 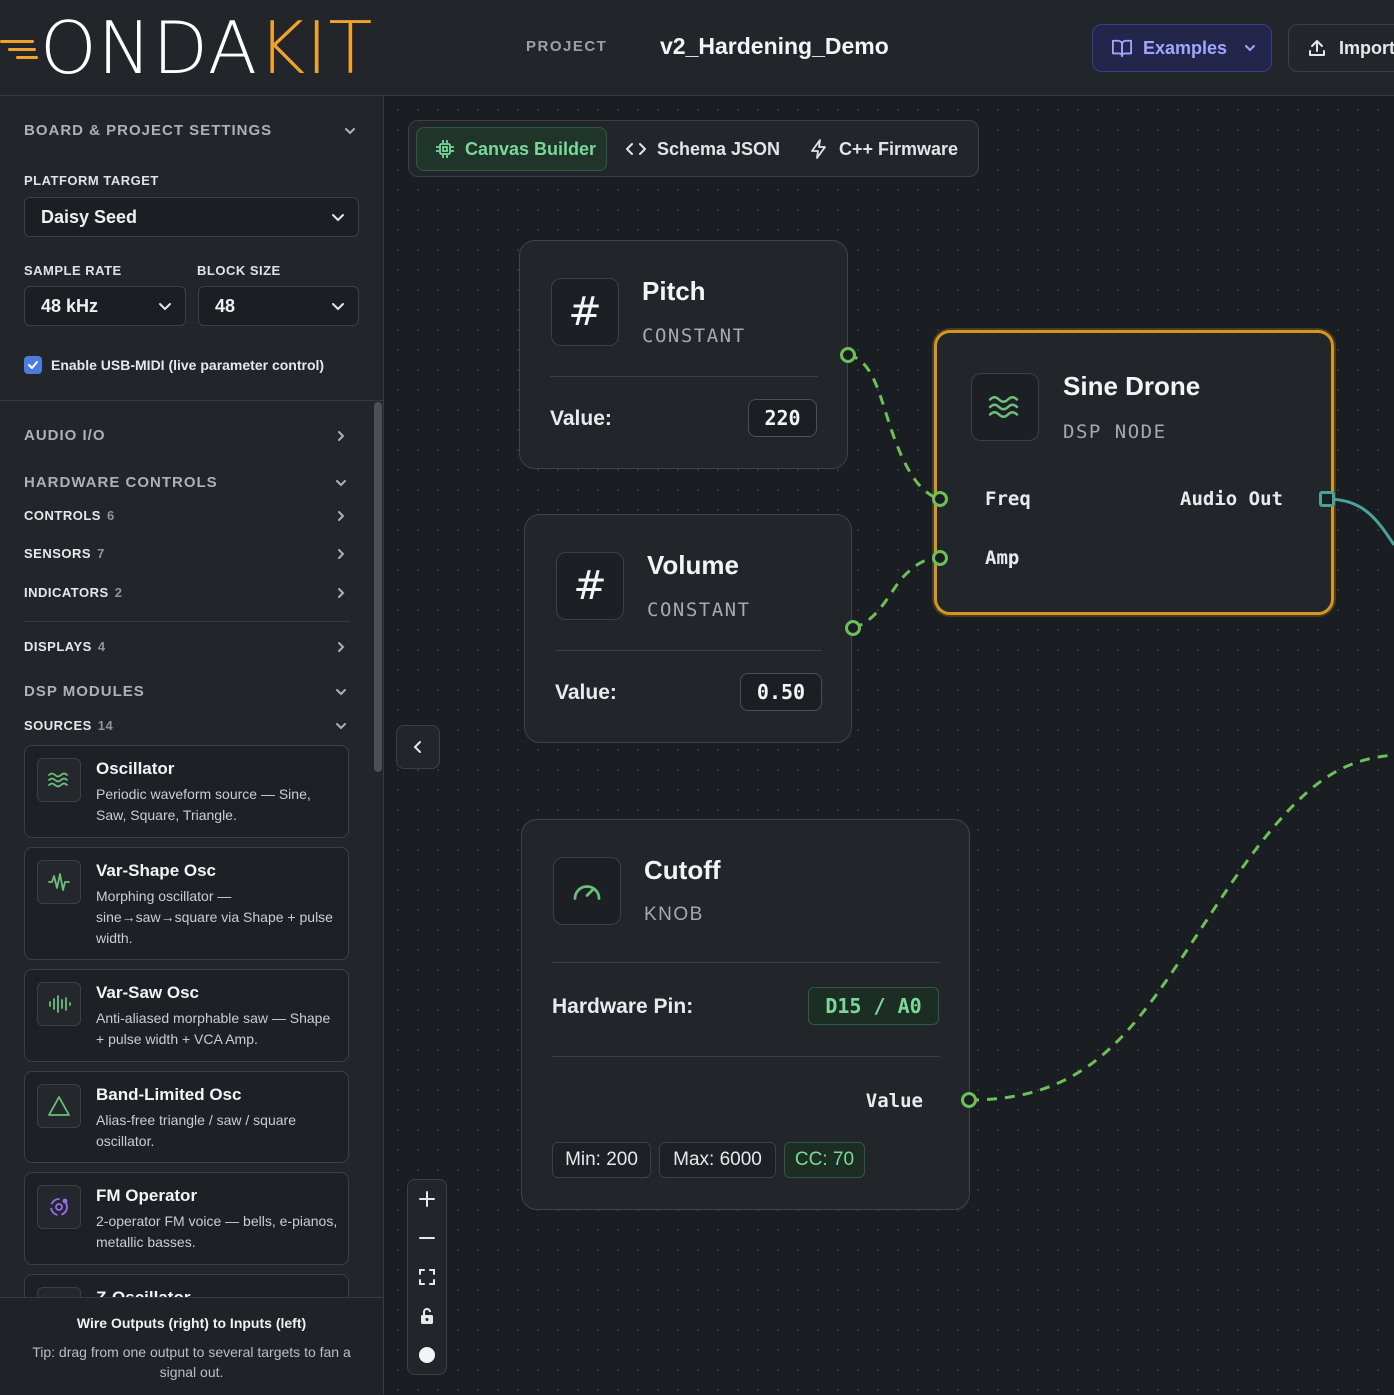 I want to click on canvas-controls, so click(x=427, y=1277).